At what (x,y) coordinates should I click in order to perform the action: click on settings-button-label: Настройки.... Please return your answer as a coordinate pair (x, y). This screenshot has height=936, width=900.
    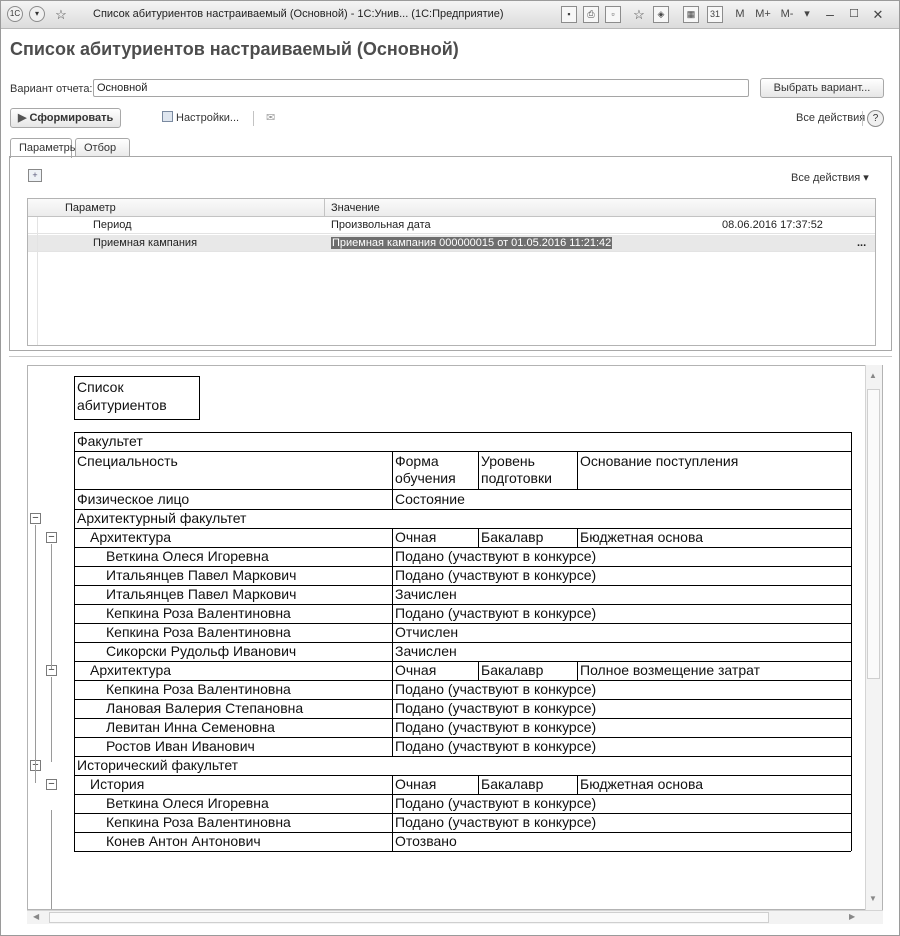
    Looking at the image, I should click on (208, 118).